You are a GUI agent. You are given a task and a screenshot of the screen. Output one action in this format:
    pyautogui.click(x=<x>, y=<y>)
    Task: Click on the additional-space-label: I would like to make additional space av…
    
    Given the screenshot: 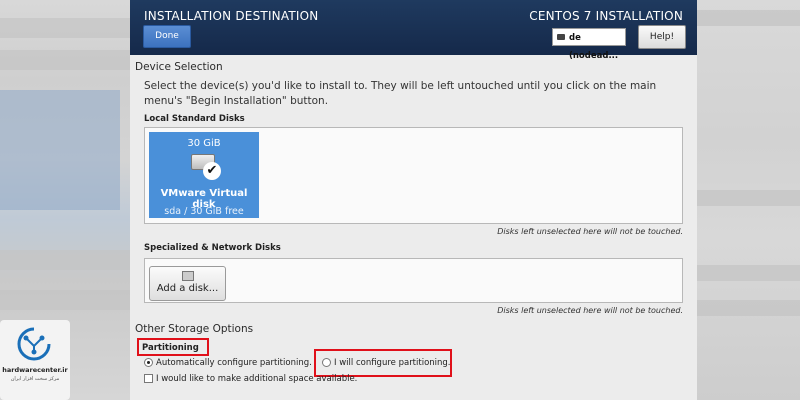 What is the action you would take?
    pyautogui.click(x=257, y=379)
    